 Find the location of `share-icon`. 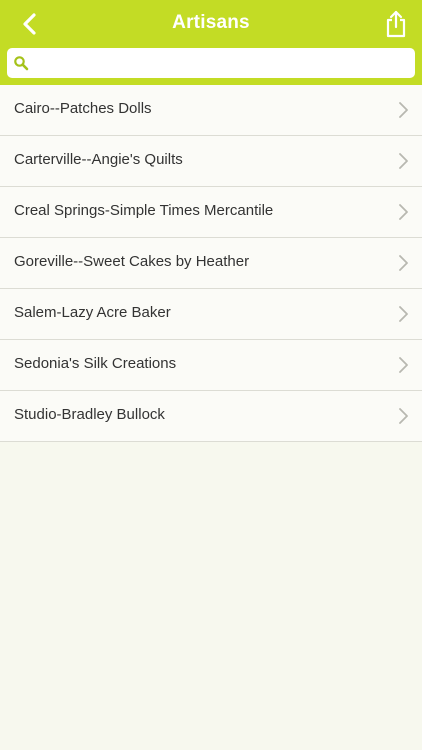

share-icon is located at coordinates (396, 24).